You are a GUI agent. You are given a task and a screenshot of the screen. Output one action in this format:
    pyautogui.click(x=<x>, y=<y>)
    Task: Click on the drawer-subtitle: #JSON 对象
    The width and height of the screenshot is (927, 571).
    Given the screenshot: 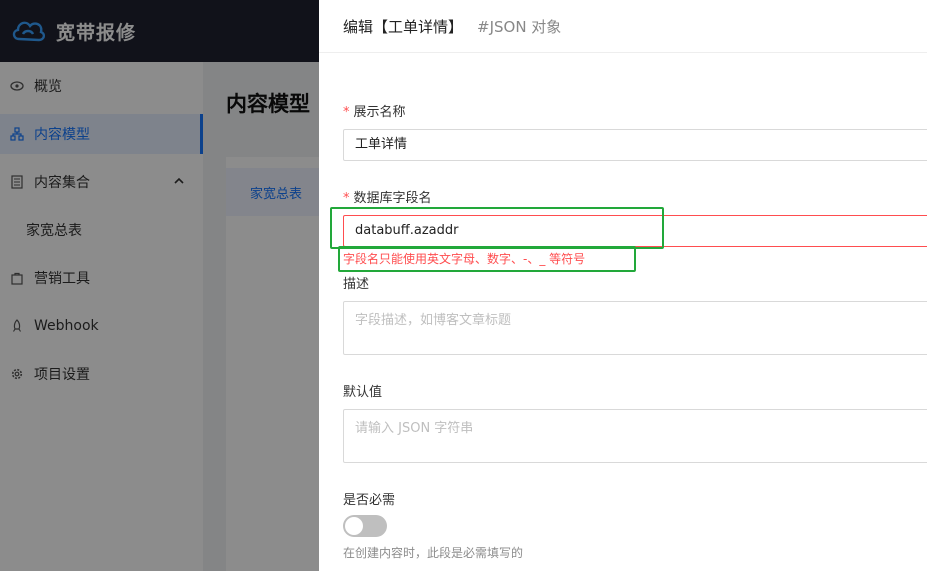 What is the action you would take?
    pyautogui.click(x=519, y=27)
    